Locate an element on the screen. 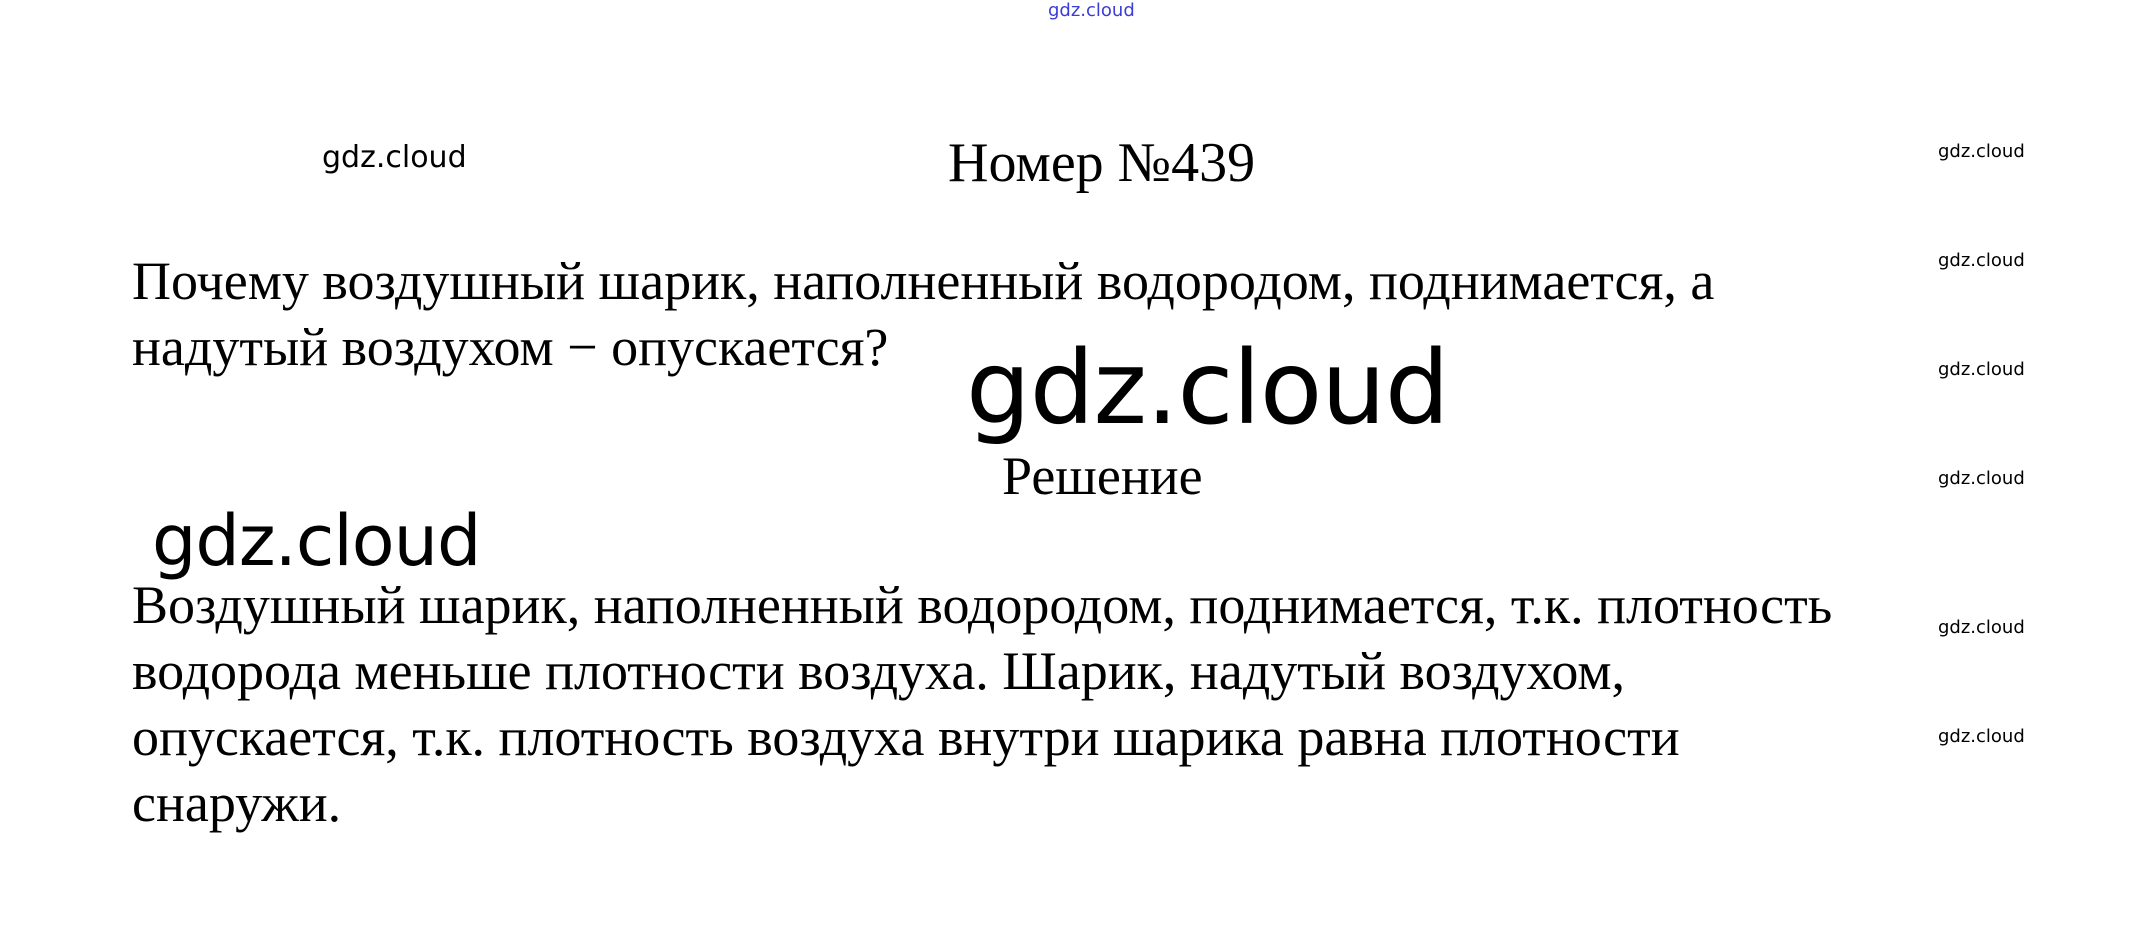  watermark-medium: gdz.cloud is located at coordinates (394, 157).